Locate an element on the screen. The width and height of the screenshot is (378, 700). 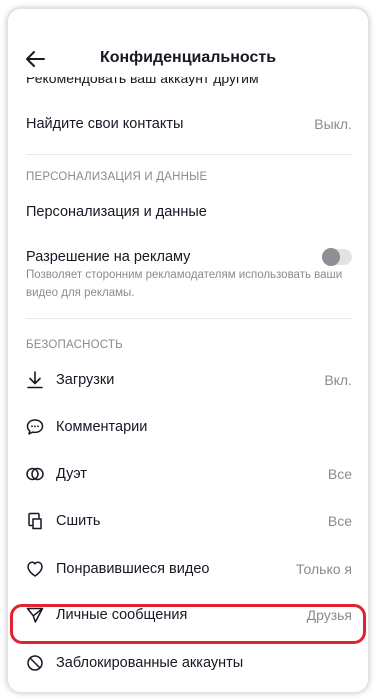
find-contacts-value: Выкл. is located at coordinates (333, 124).